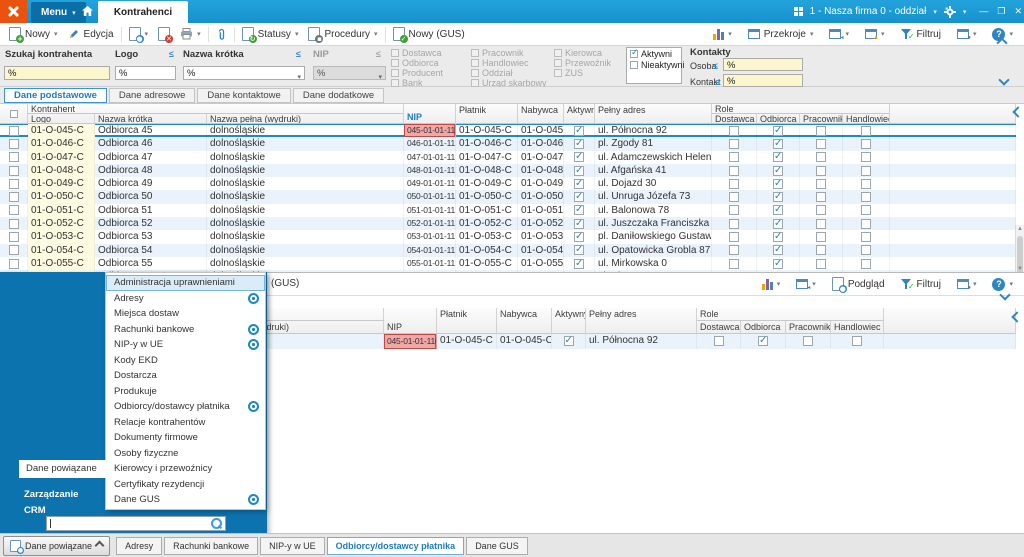 The height and width of the screenshot is (557, 1024). What do you see at coordinates (185, 330) in the screenshot?
I see `menu-item: Rachunki bankowe` at bounding box center [185, 330].